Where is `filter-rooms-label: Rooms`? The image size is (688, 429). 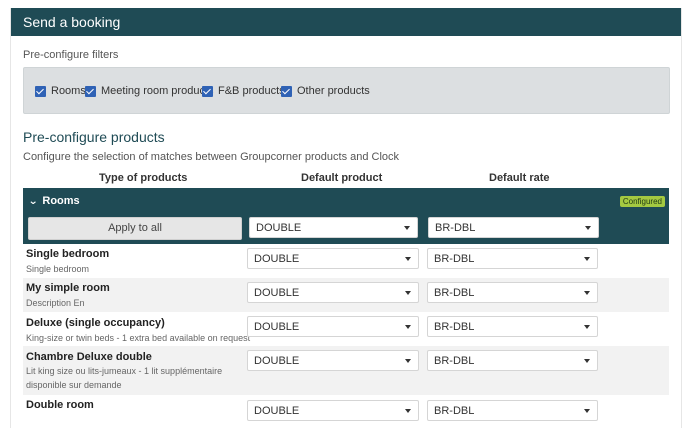
filter-rooms-label: Rooms is located at coordinates (68, 91).